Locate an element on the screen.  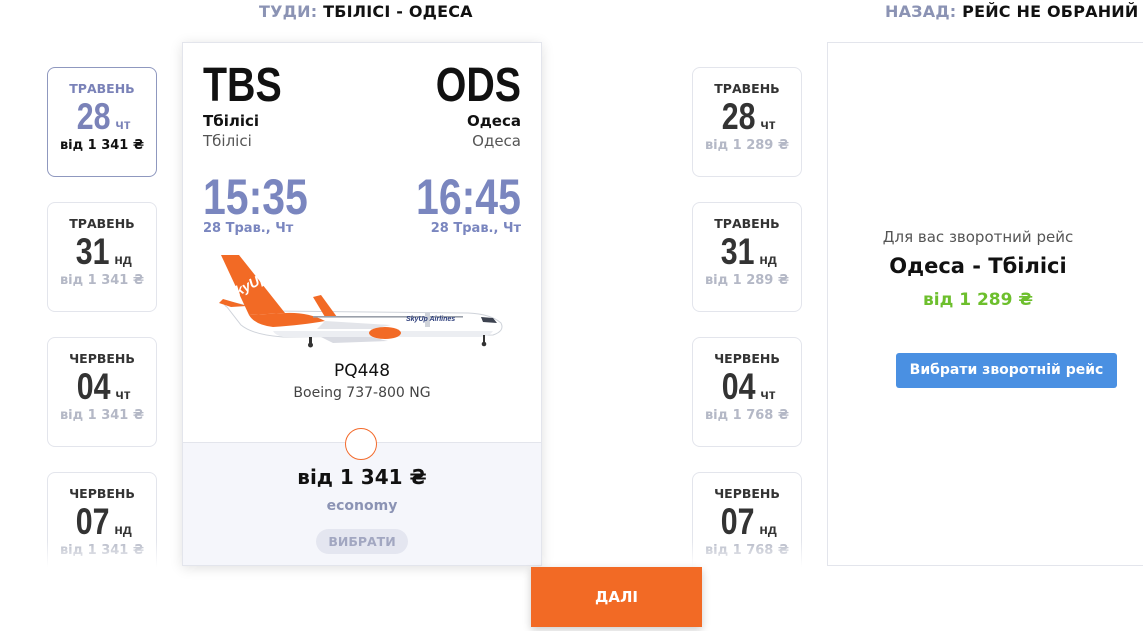
return-date-card: ЧЕРВЕНЬ 04 чт від 1 768 ₴ is located at coordinates (747, 392).